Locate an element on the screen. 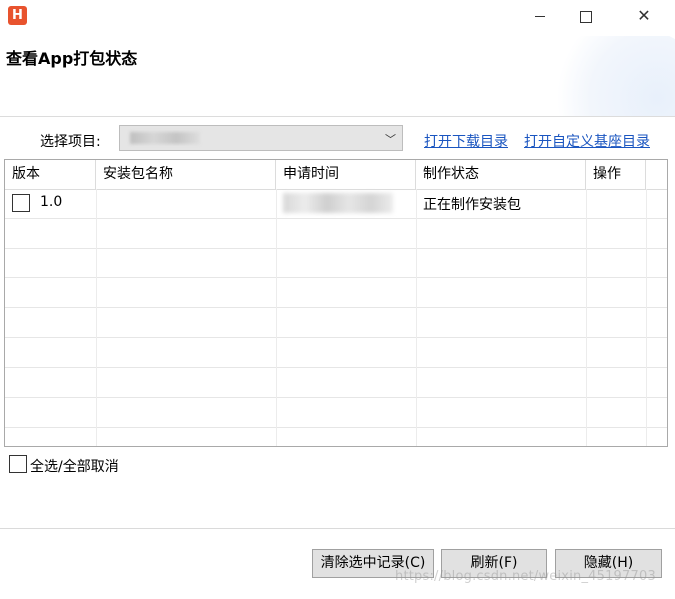 This screenshot has width=675, height=599. close-icon: ✕ is located at coordinates (644, 15).